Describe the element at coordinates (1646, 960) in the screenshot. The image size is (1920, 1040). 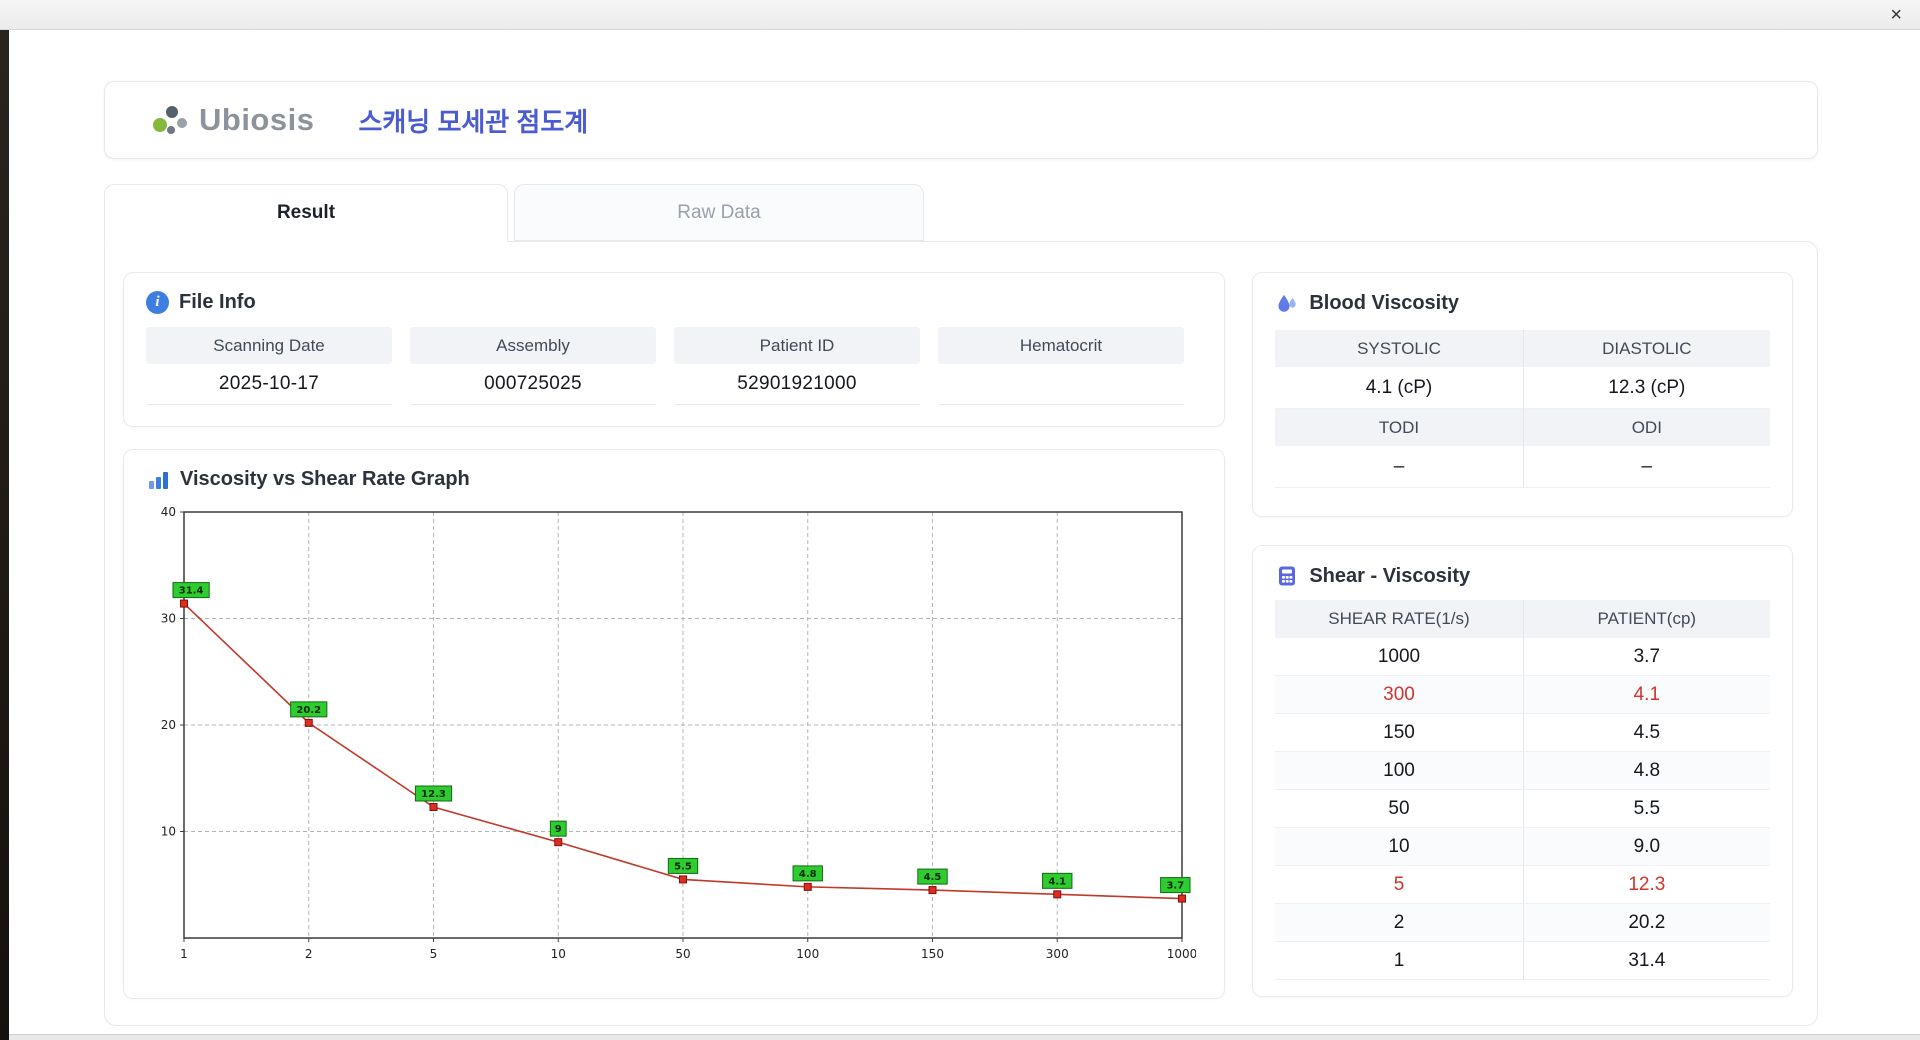
I see `sv-patient-cell: 31.4` at that location.